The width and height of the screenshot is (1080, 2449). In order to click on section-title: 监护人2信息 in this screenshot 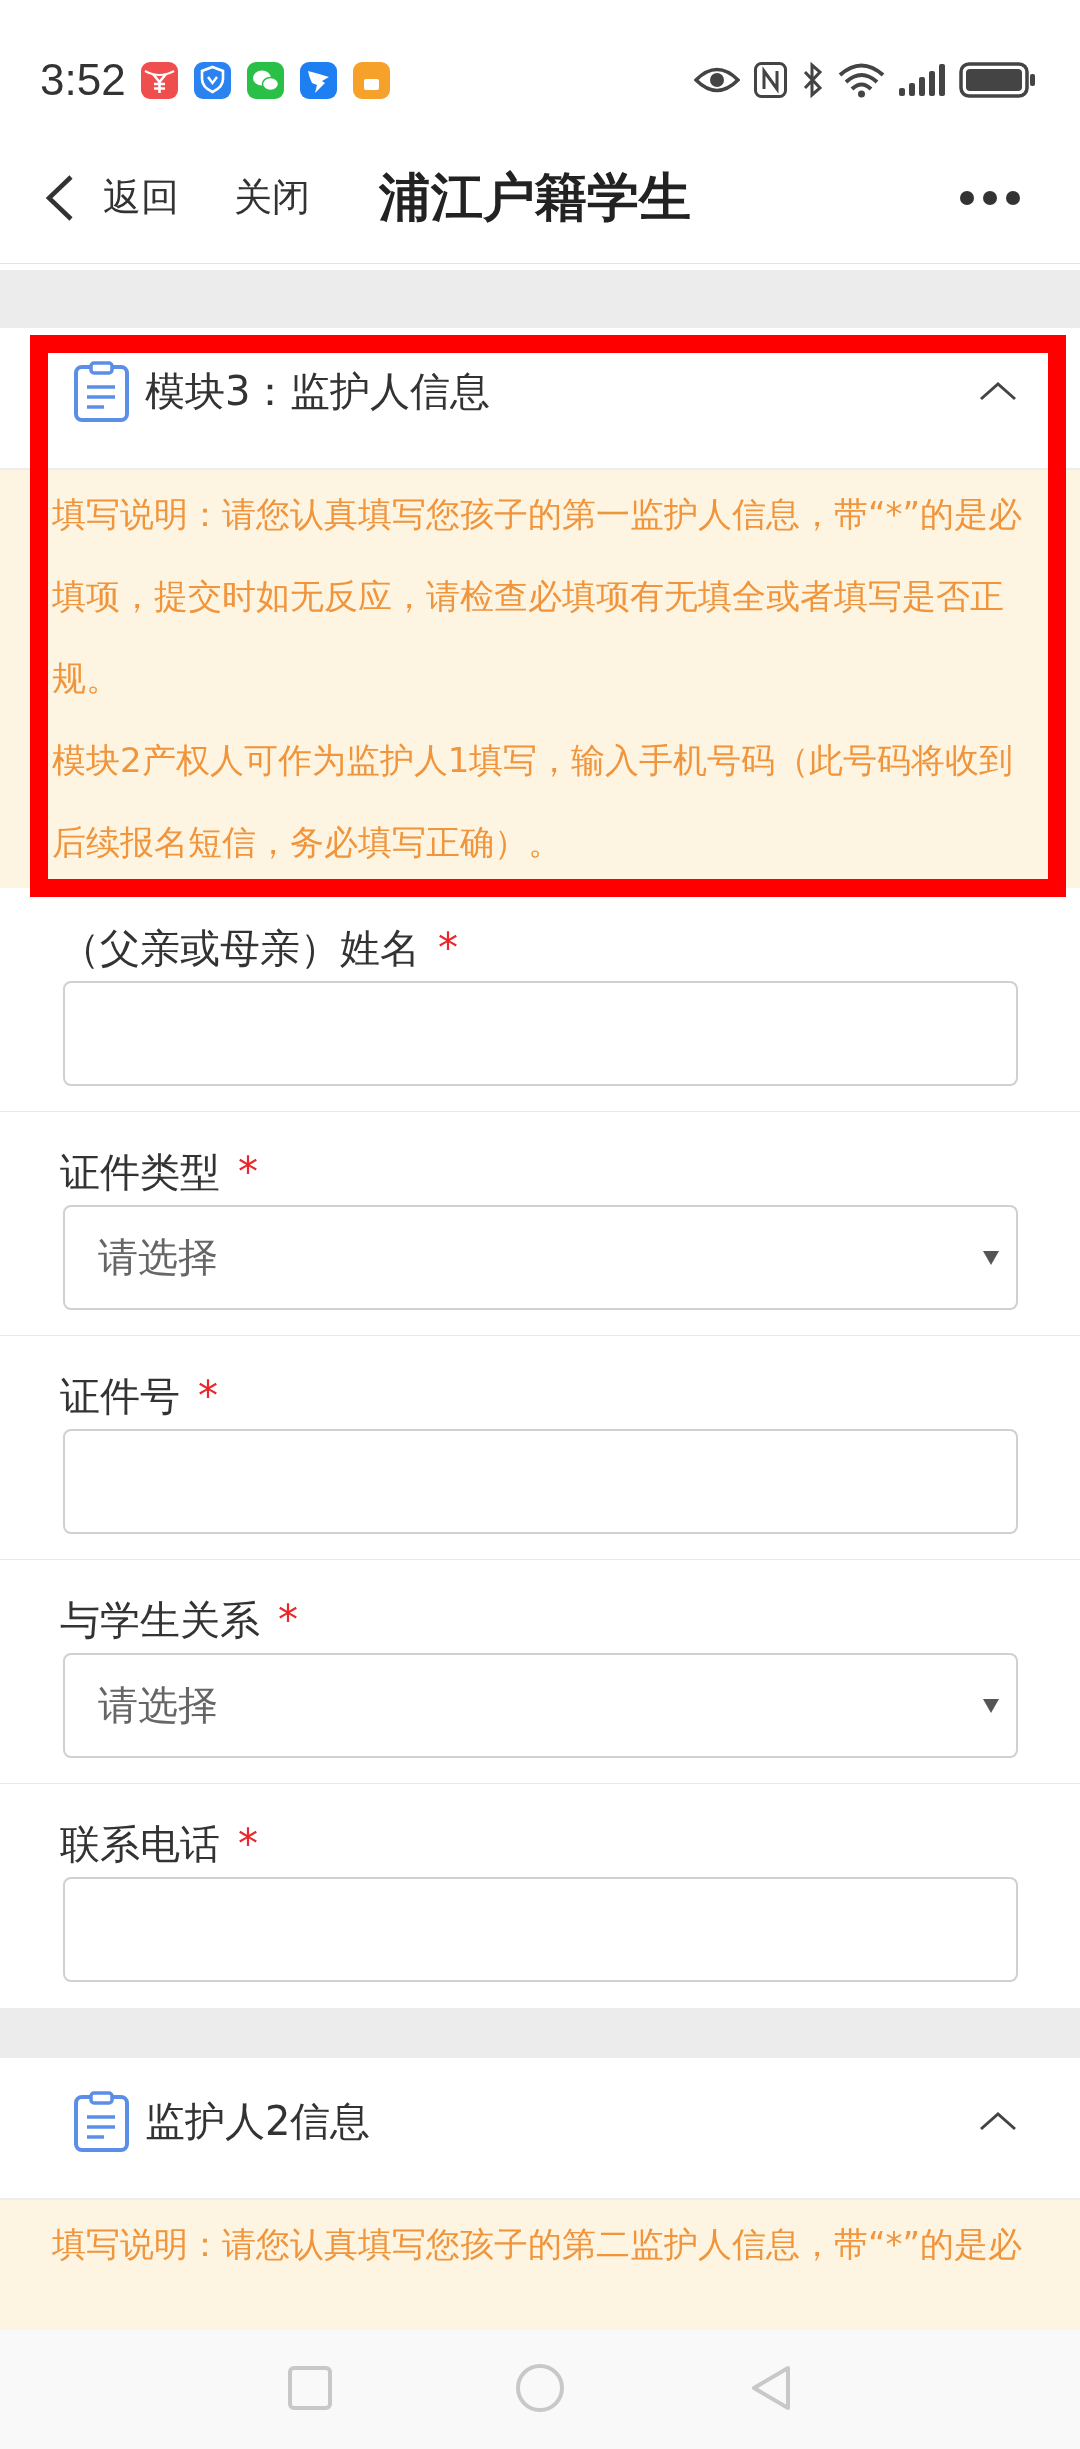, I will do `click(258, 2121)`.